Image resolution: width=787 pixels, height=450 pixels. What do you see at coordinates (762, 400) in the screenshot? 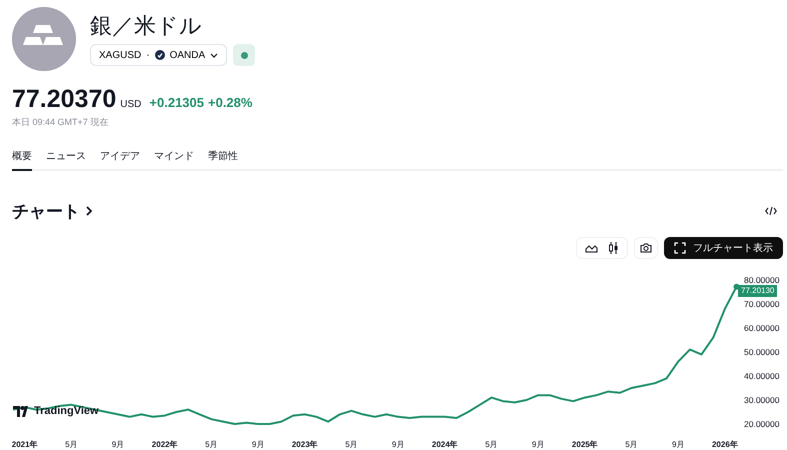
I see `y-axis-label: 30.00000` at bounding box center [762, 400].